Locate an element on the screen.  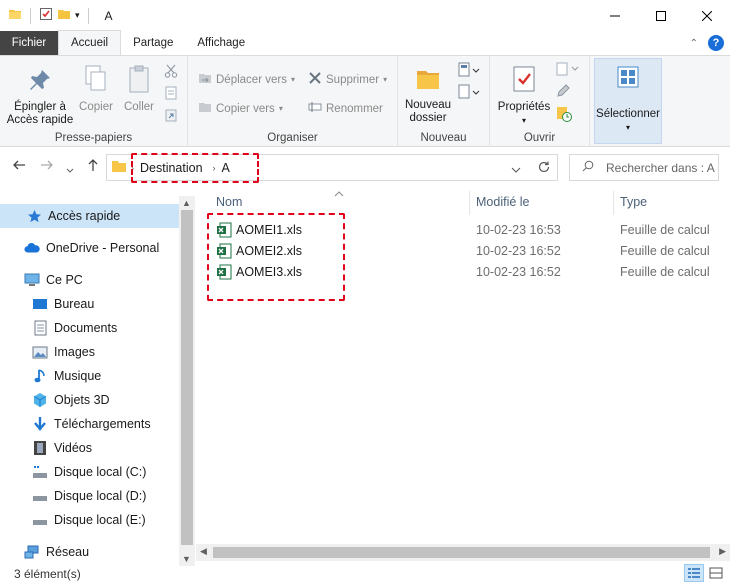
computer-icon is located at coordinates (32, 280).